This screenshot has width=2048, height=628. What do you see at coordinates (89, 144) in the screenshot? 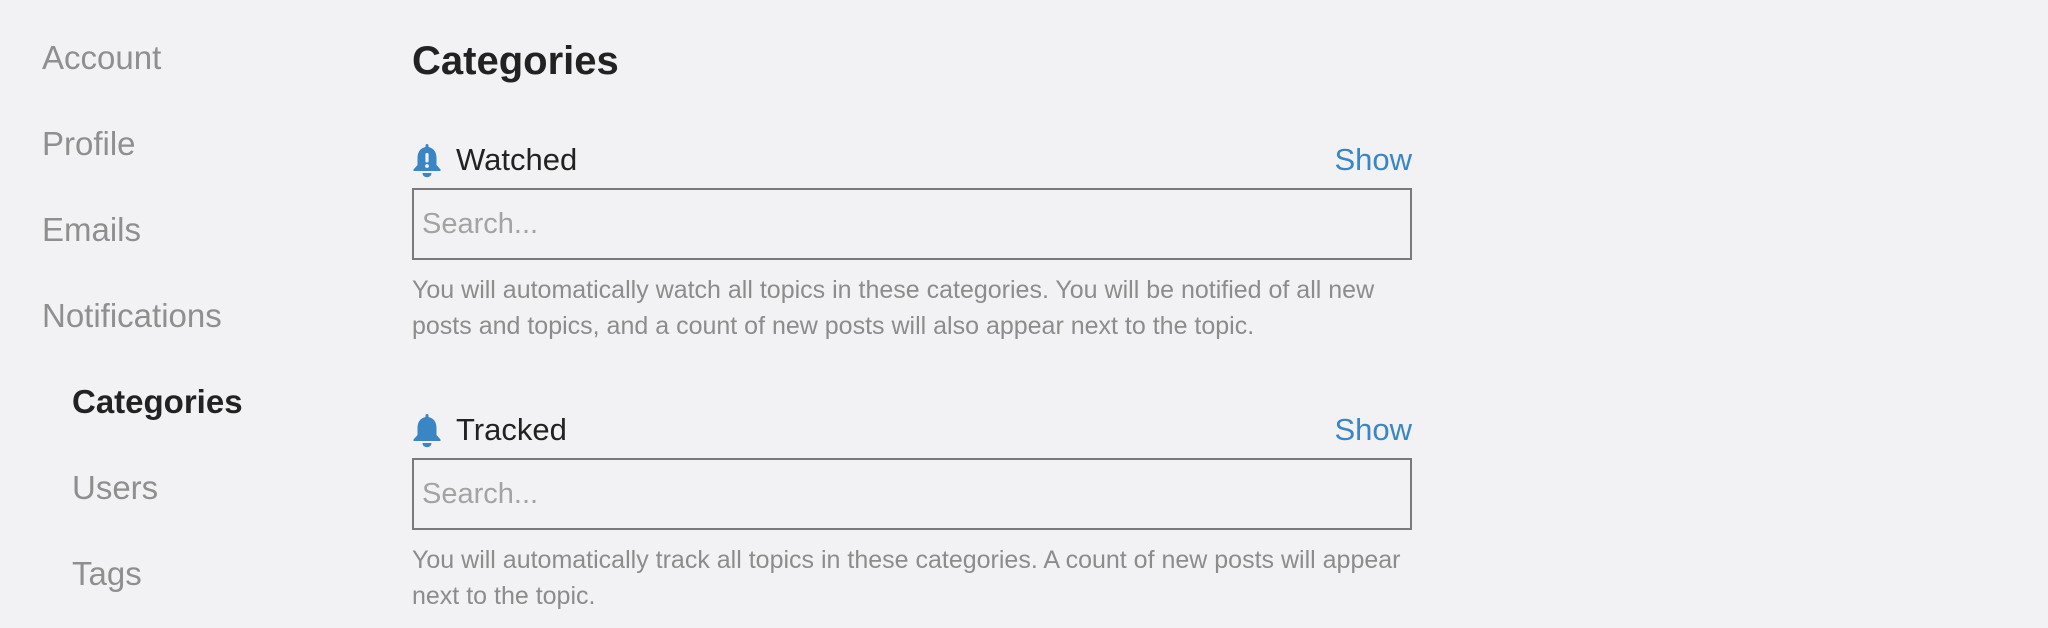
I see `sidebar-item-profile: Profile` at bounding box center [89, 144].